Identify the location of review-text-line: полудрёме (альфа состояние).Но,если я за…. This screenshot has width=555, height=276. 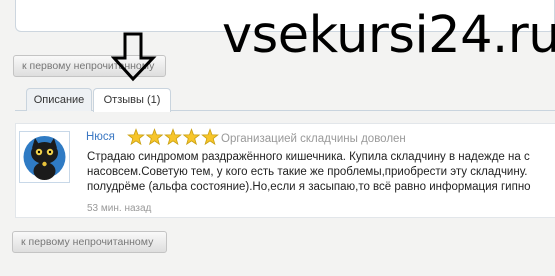
(309, 187).